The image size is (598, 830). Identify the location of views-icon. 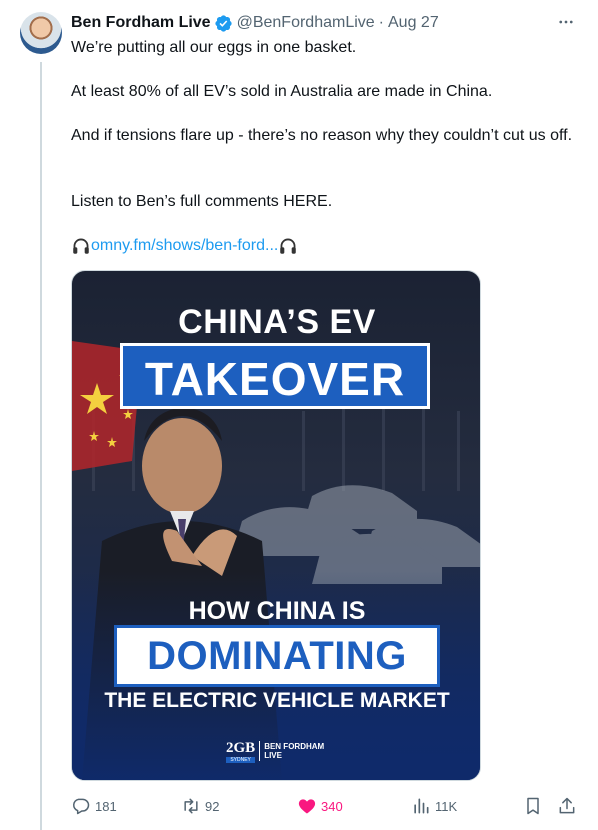
(421, 806).